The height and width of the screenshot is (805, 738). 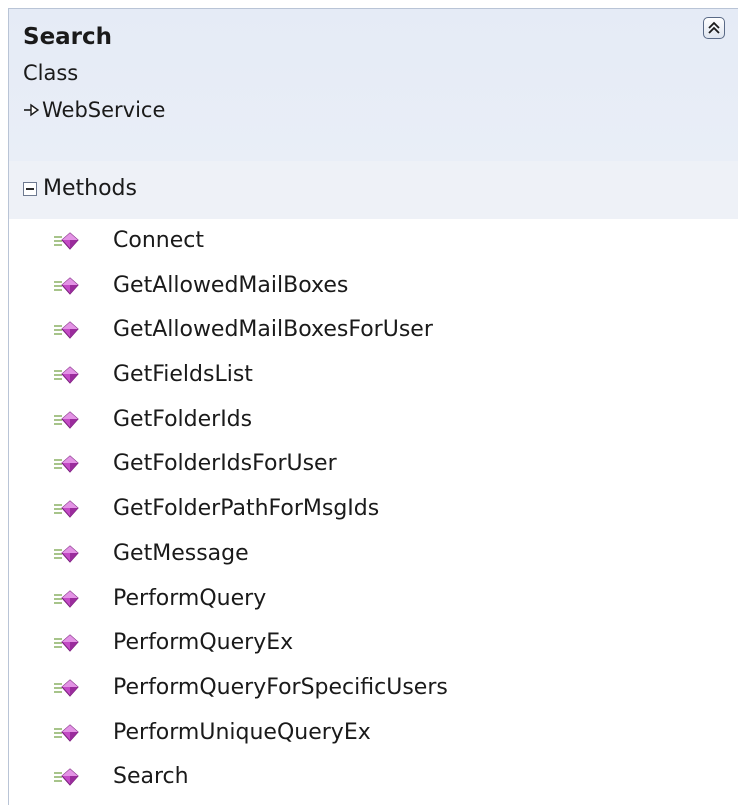 I want to click on method-label: GetFolderIdsForUser, so click(x=225, y=464).